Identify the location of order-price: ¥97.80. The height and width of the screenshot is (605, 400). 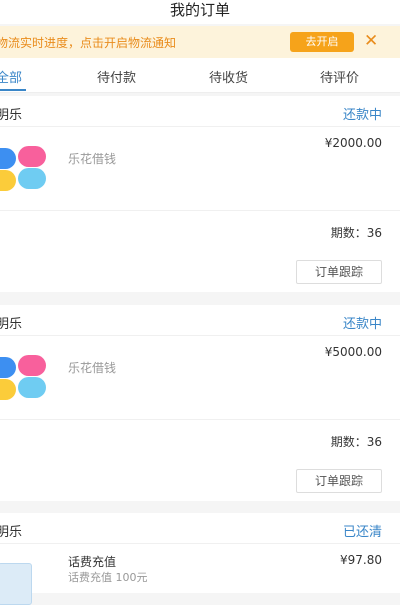
(361, 560).